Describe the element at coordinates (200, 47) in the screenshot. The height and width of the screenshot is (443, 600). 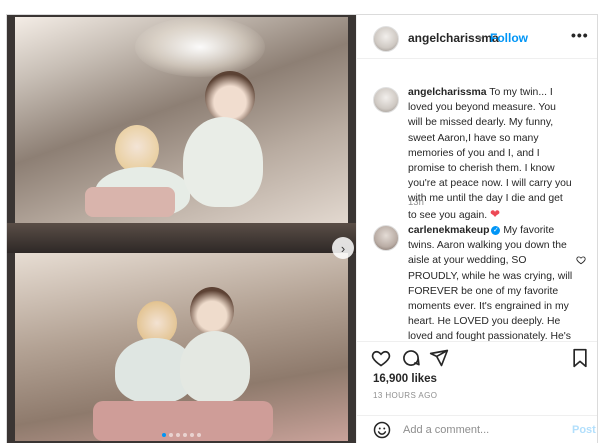
I see `light-flare` at that location.